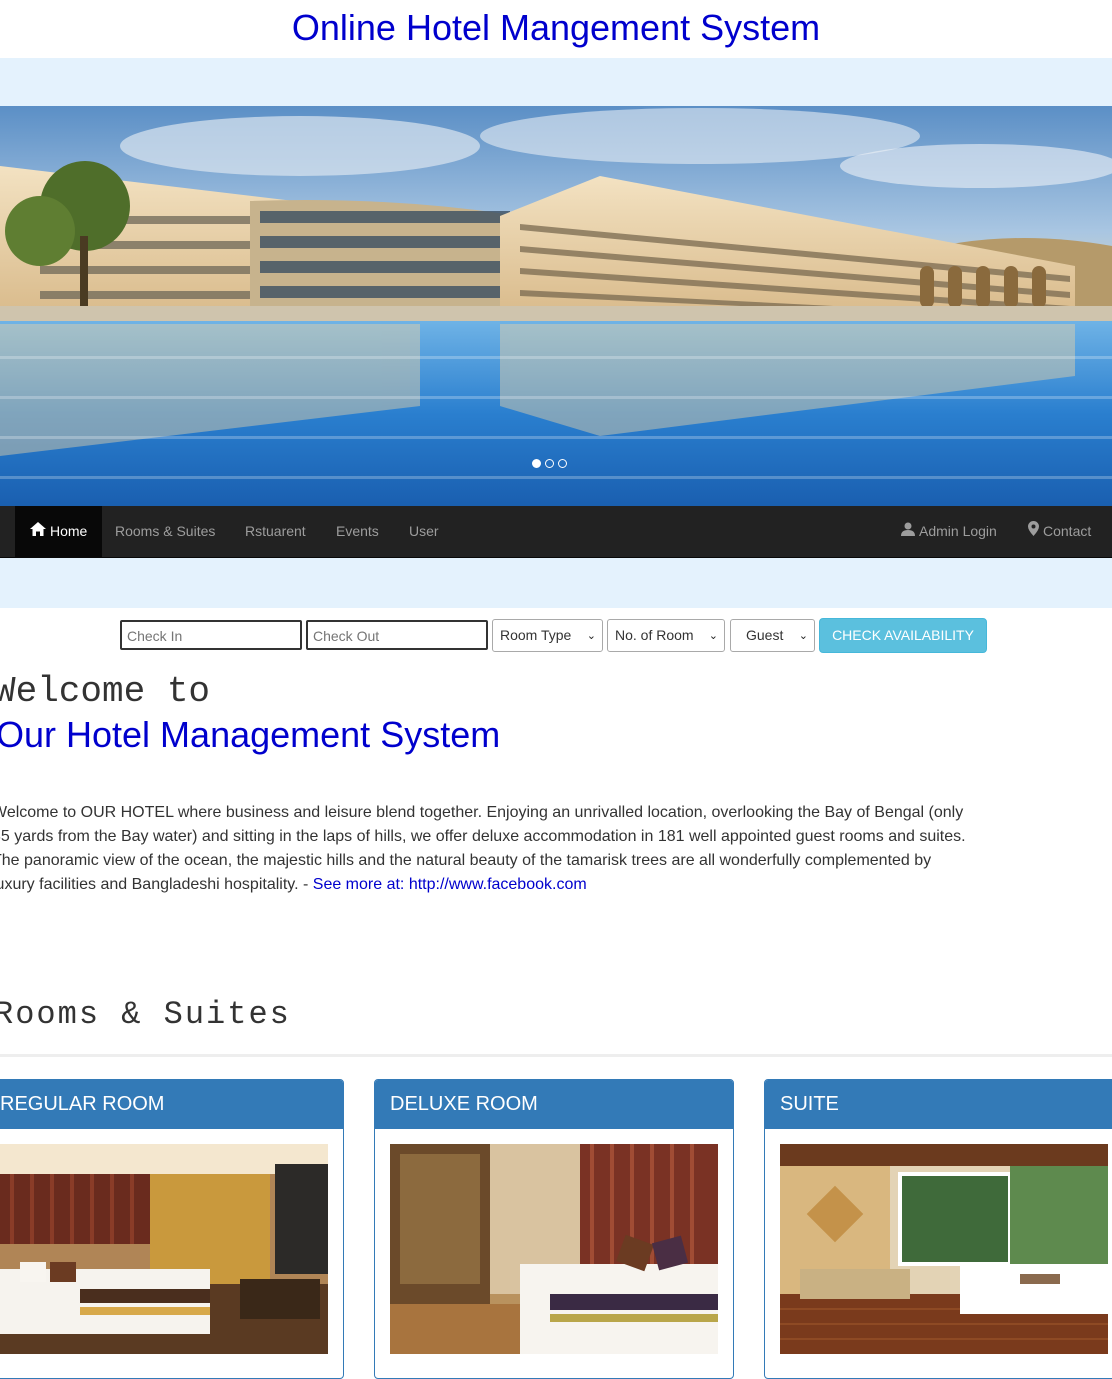 Image resolution: width=1112 pixels, height=1379 pixels. I want to click on mid-band, so click(556, 583).